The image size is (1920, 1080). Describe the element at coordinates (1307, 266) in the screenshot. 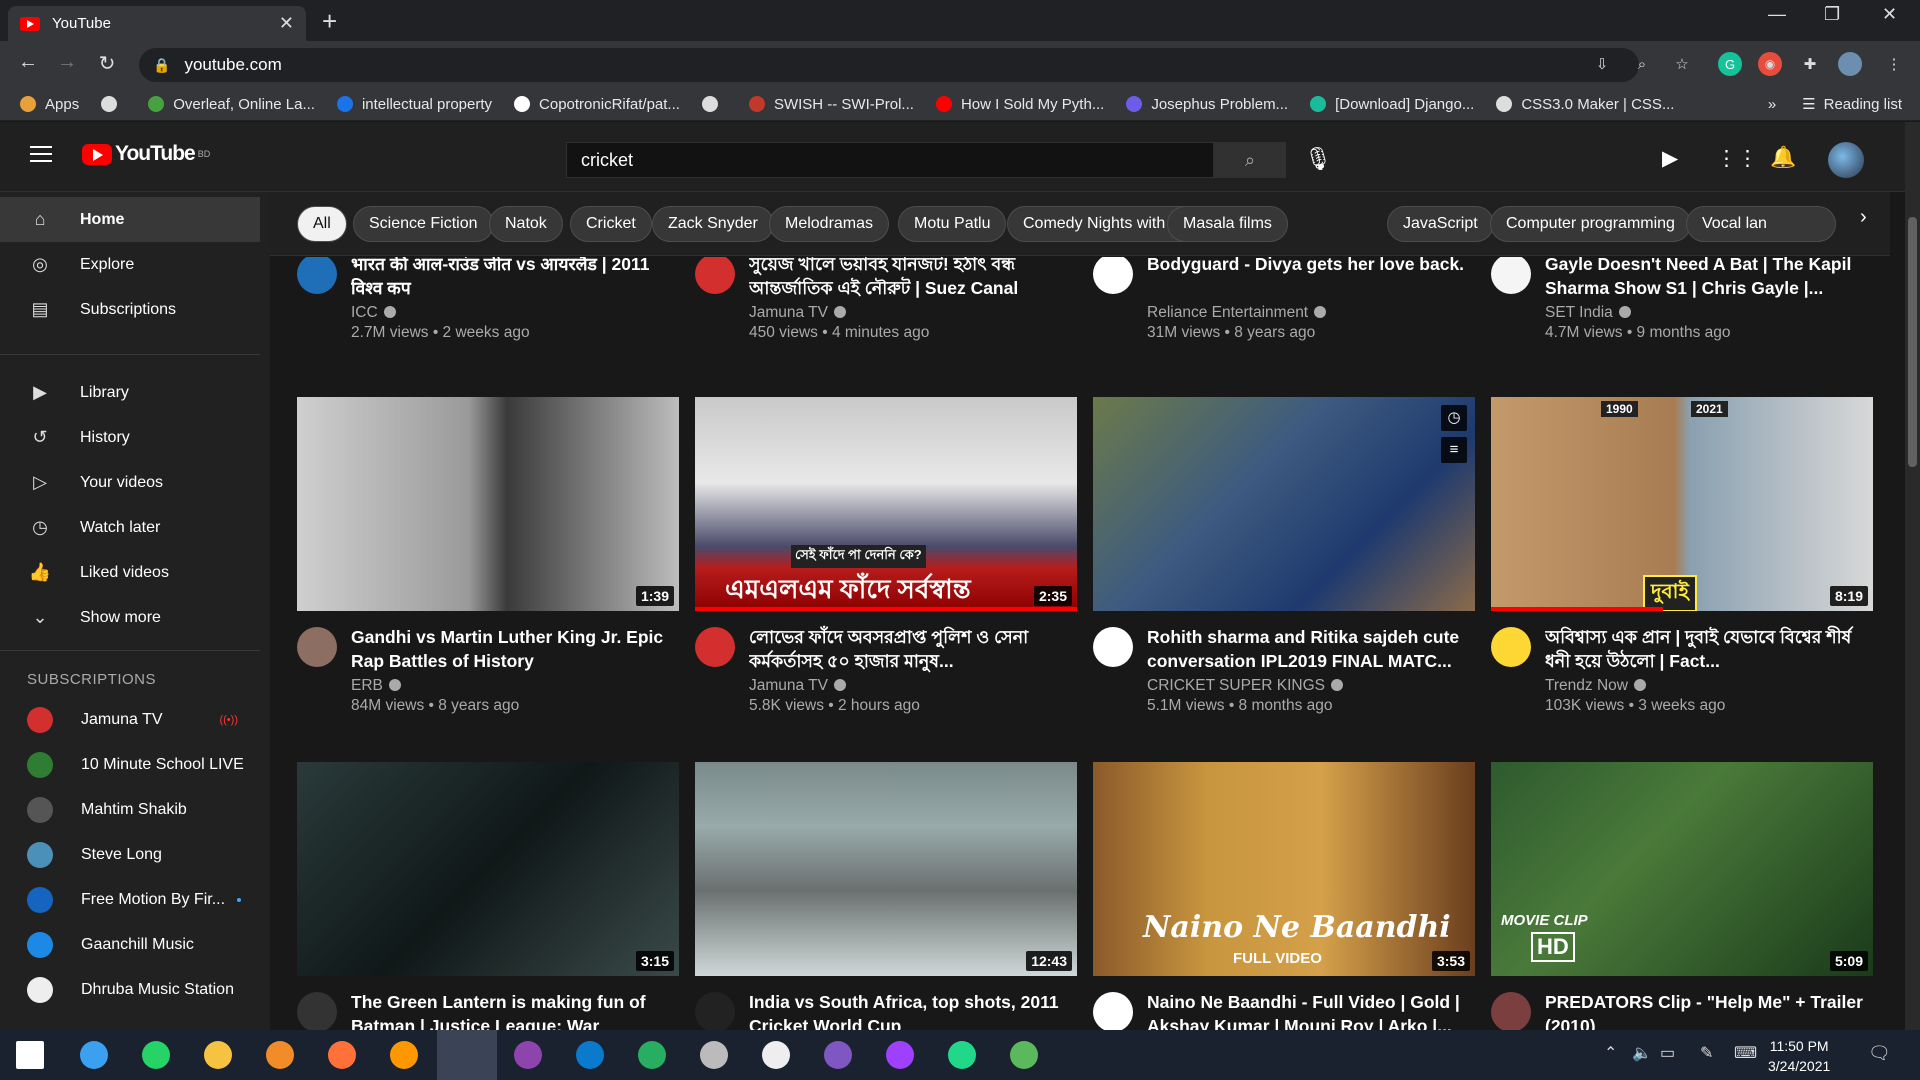

I see `video-title: Bodyguard - Divya gets her love back.` at that location.